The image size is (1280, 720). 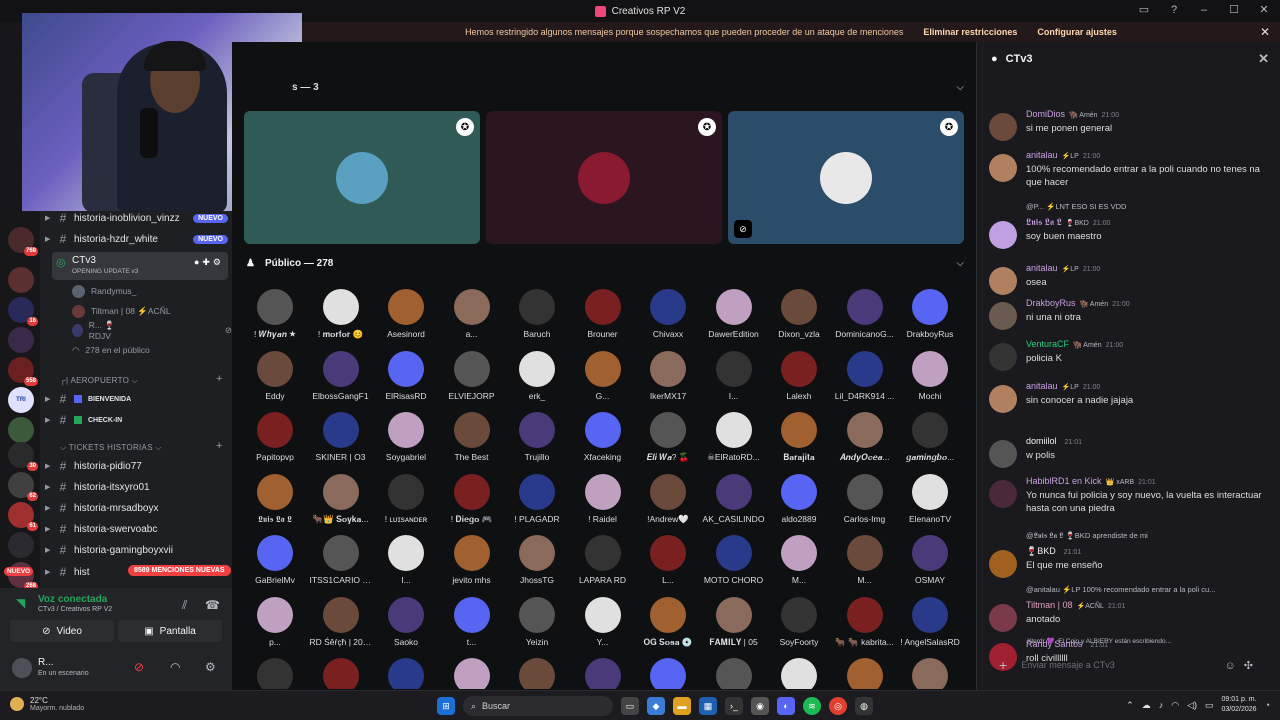 I want to click on channel-item: ▶ # historia-swervoabc, so click(x=136, y=529).